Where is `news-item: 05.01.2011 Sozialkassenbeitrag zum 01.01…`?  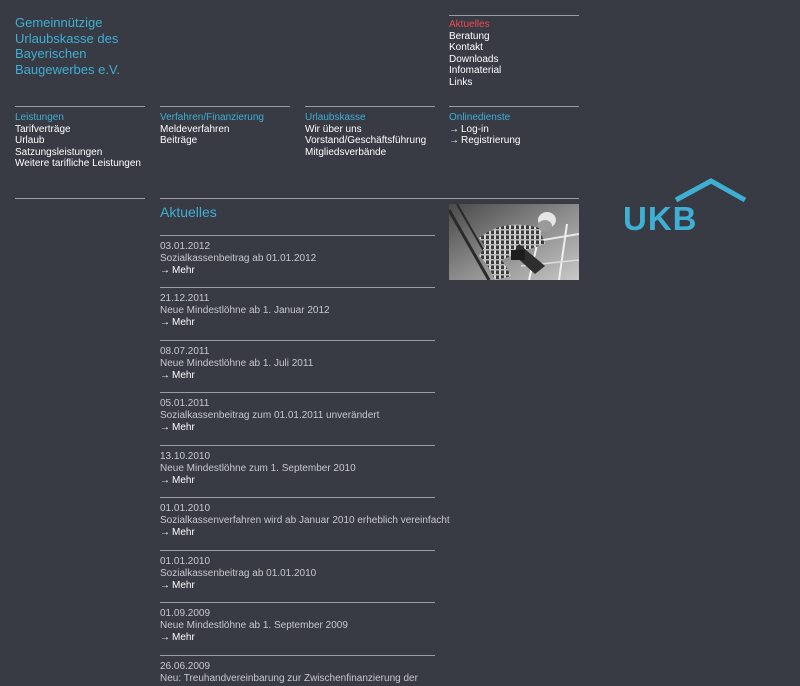
news-item: 05.01.2011 Sozialkassenbeitrag zum 01.01… is located at coordinates (297, 415).